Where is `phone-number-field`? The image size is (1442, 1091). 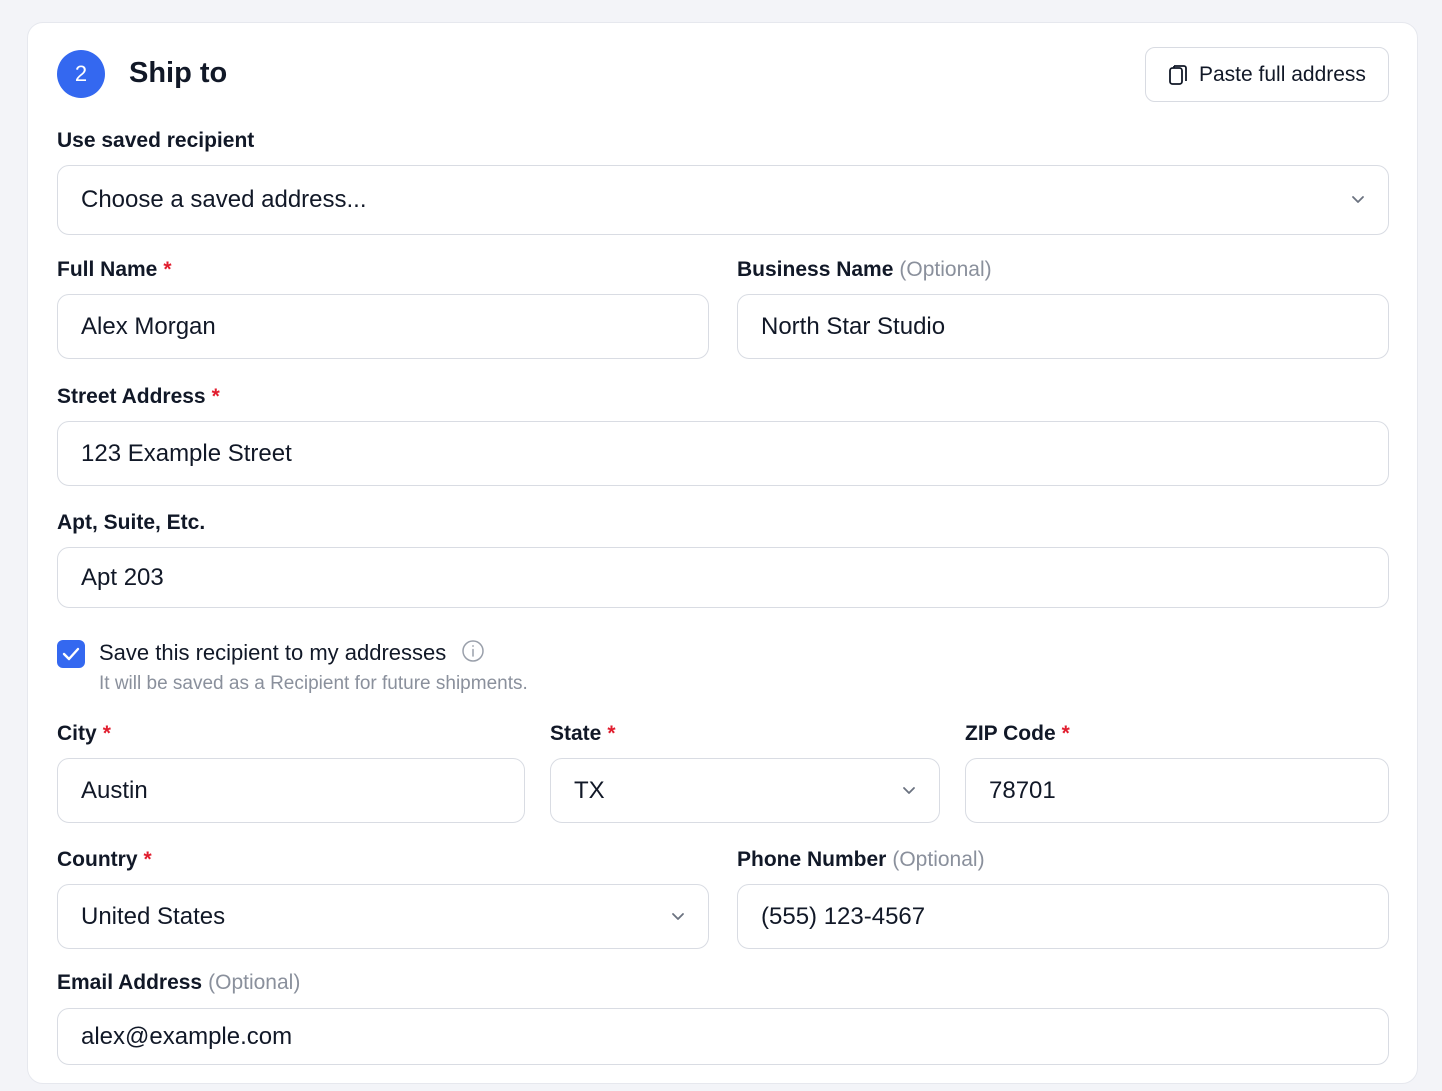
phone-number-field is located at coordinates (1063, 916).